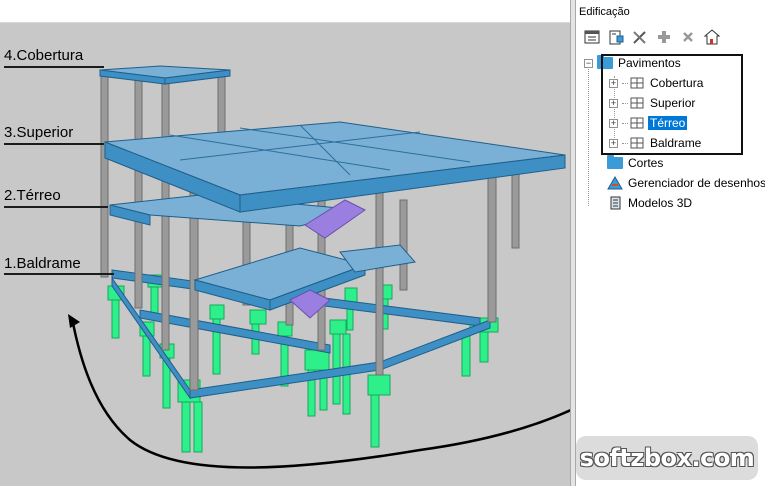 The height and width of the screenshot is (486, 765). I want to click on tree-node-terreo: + Térreo, so click(648, 123).